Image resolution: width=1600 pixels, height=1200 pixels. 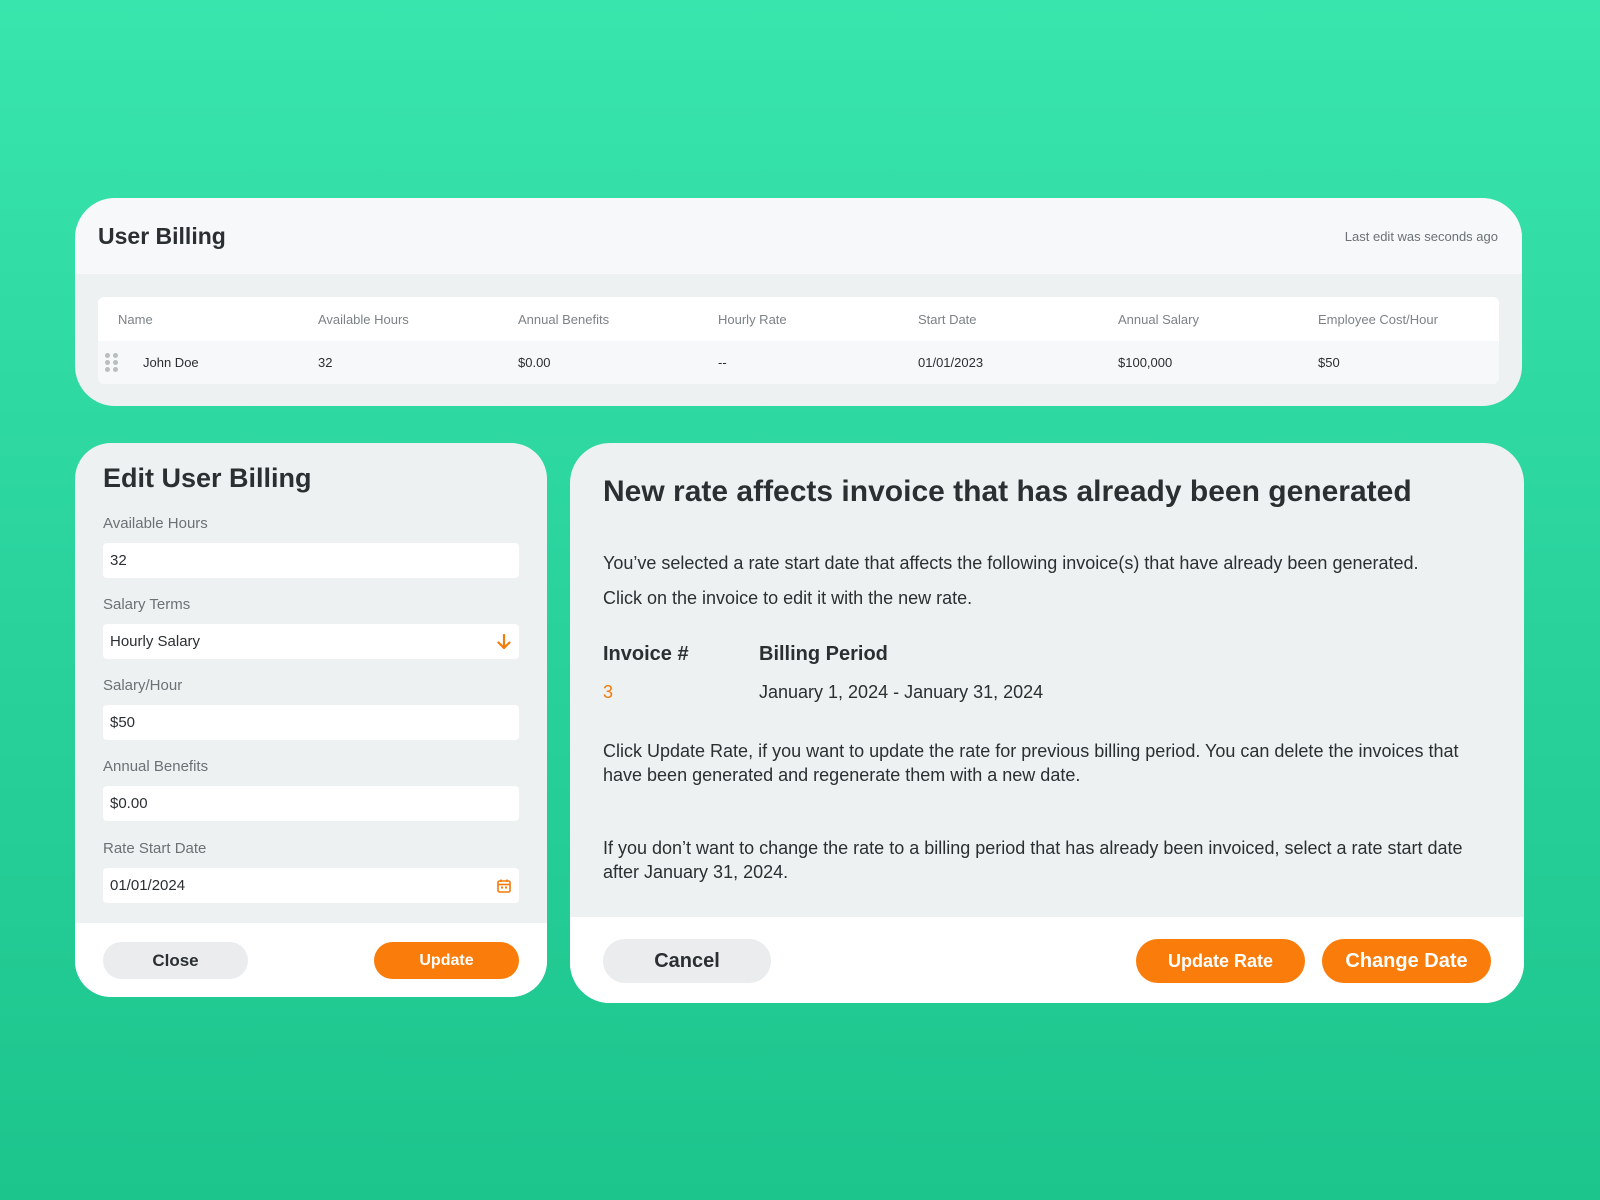 I want to click on cell-available-hours: 32, so click(x=325, y=362).